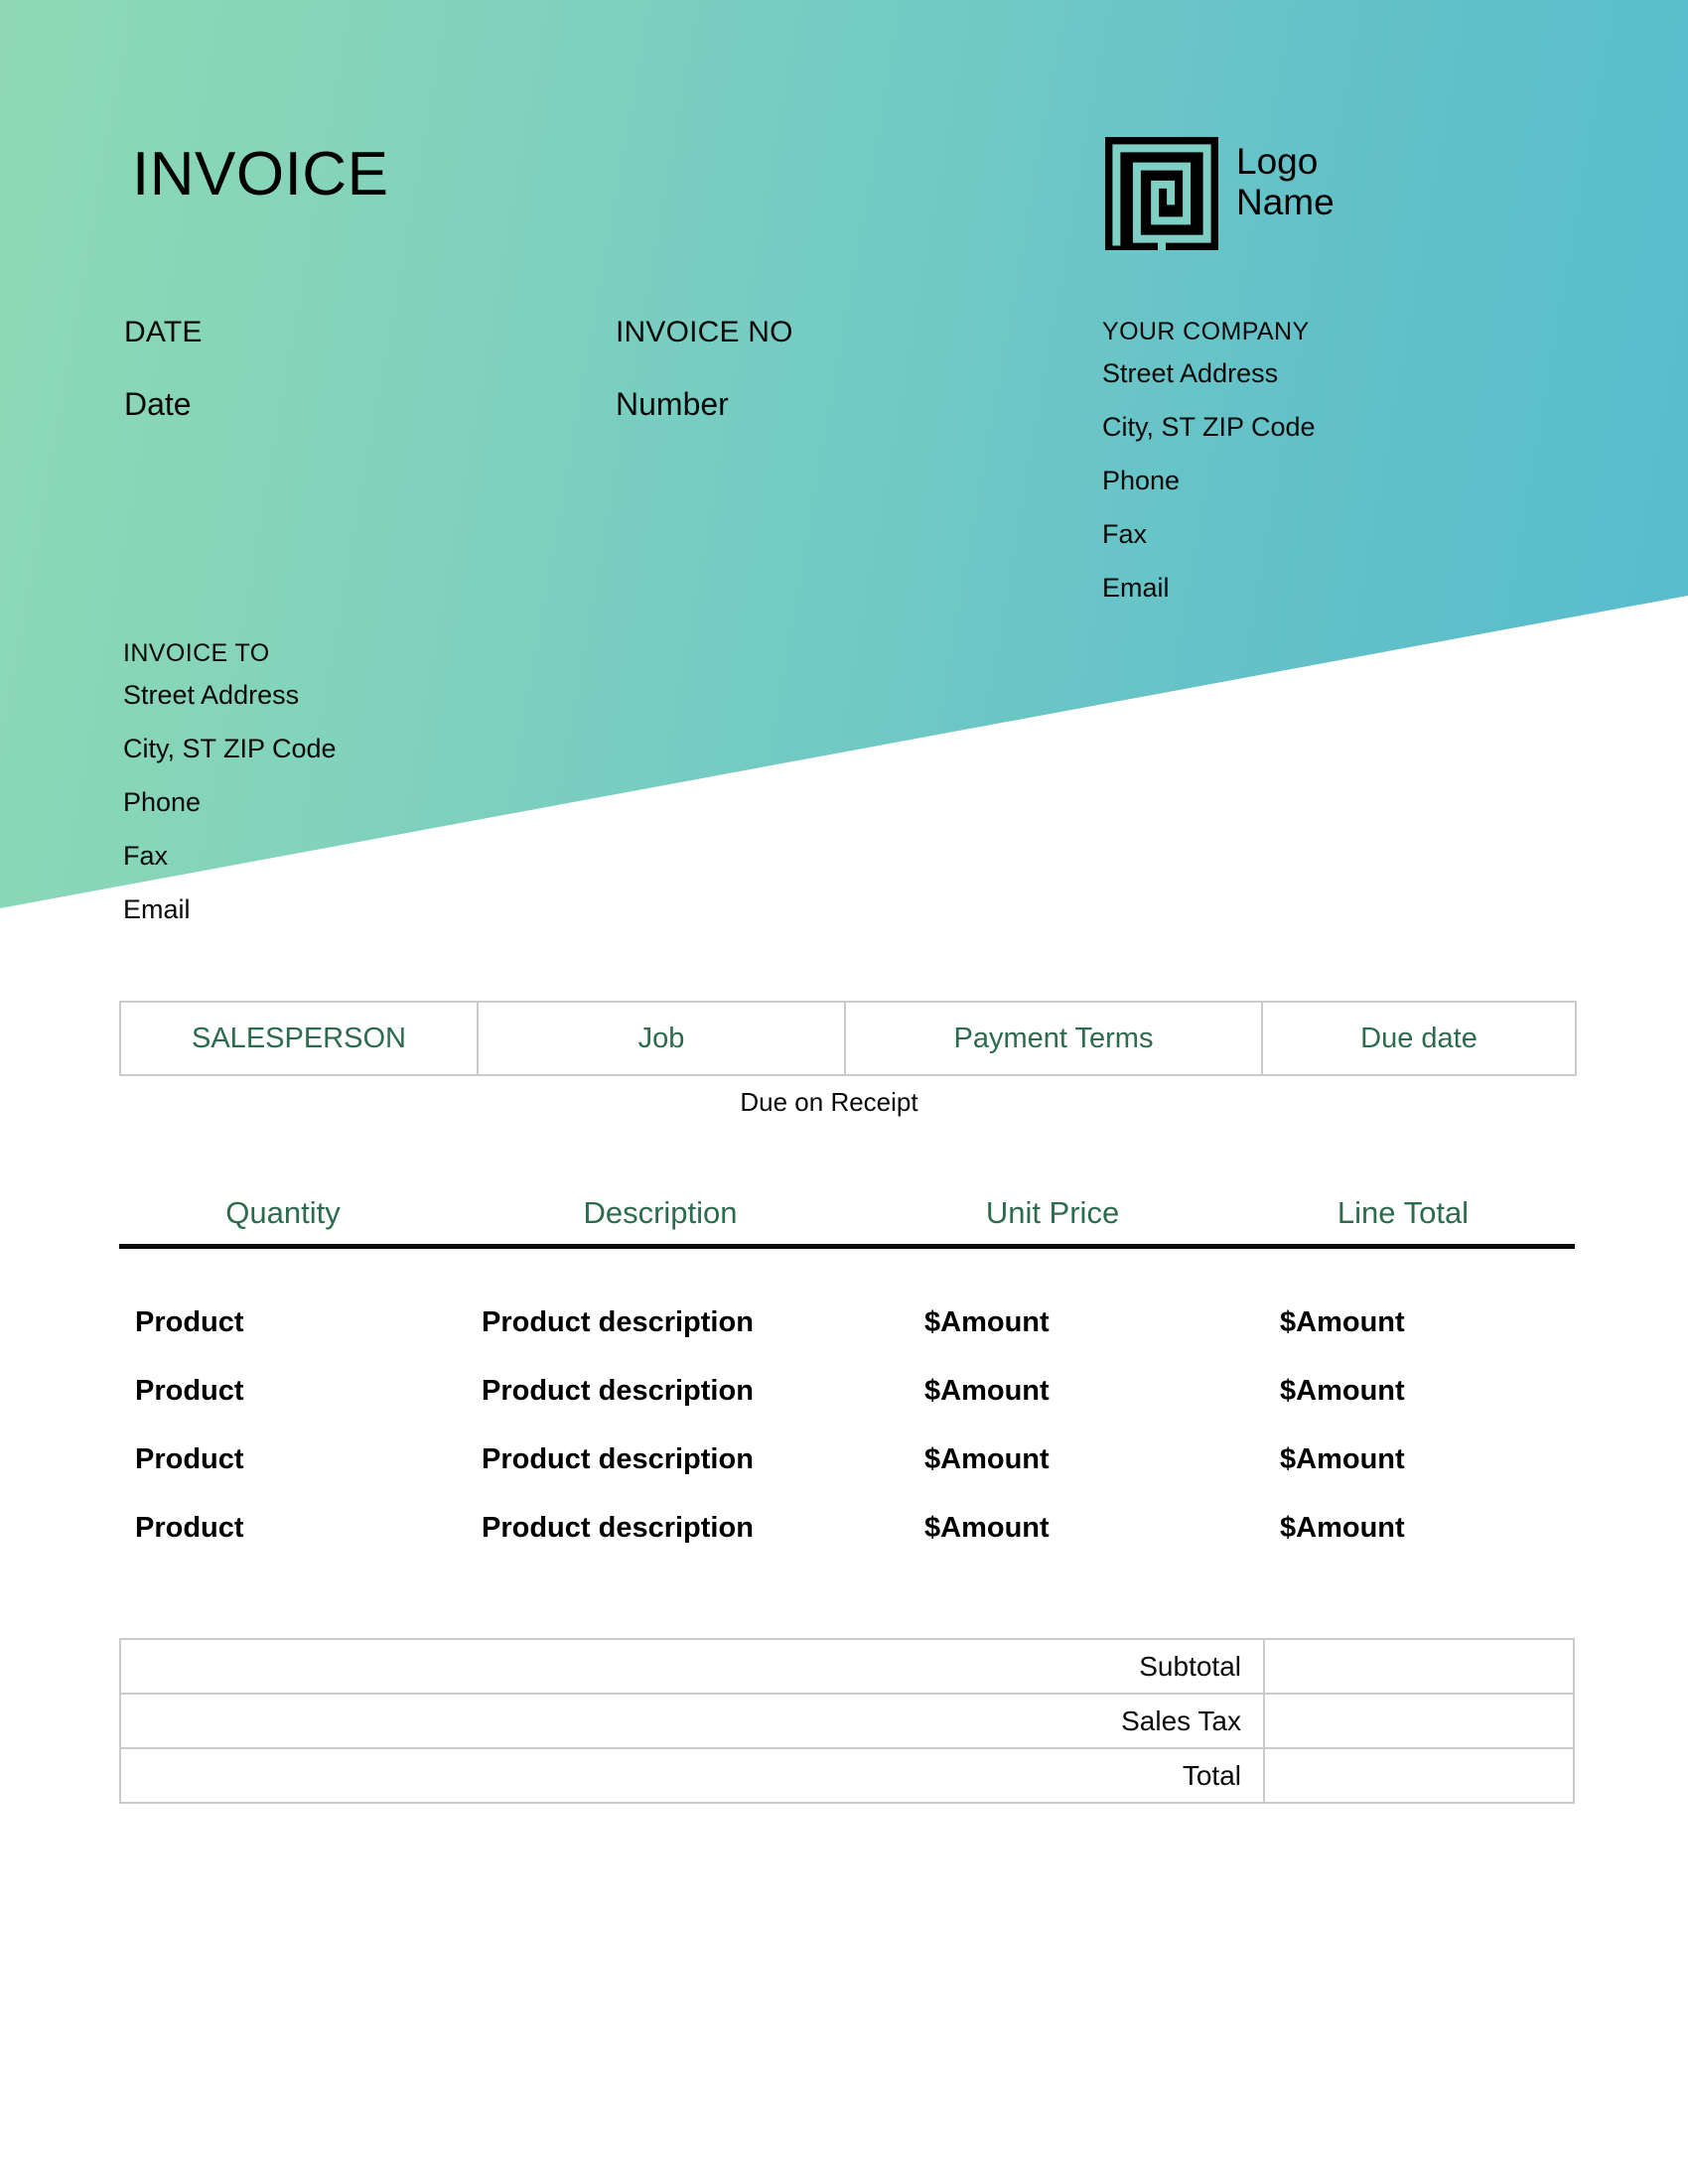 The image size is (1688, 2184). I want to click on date-field-group: DATE Date, so click(163, 368).